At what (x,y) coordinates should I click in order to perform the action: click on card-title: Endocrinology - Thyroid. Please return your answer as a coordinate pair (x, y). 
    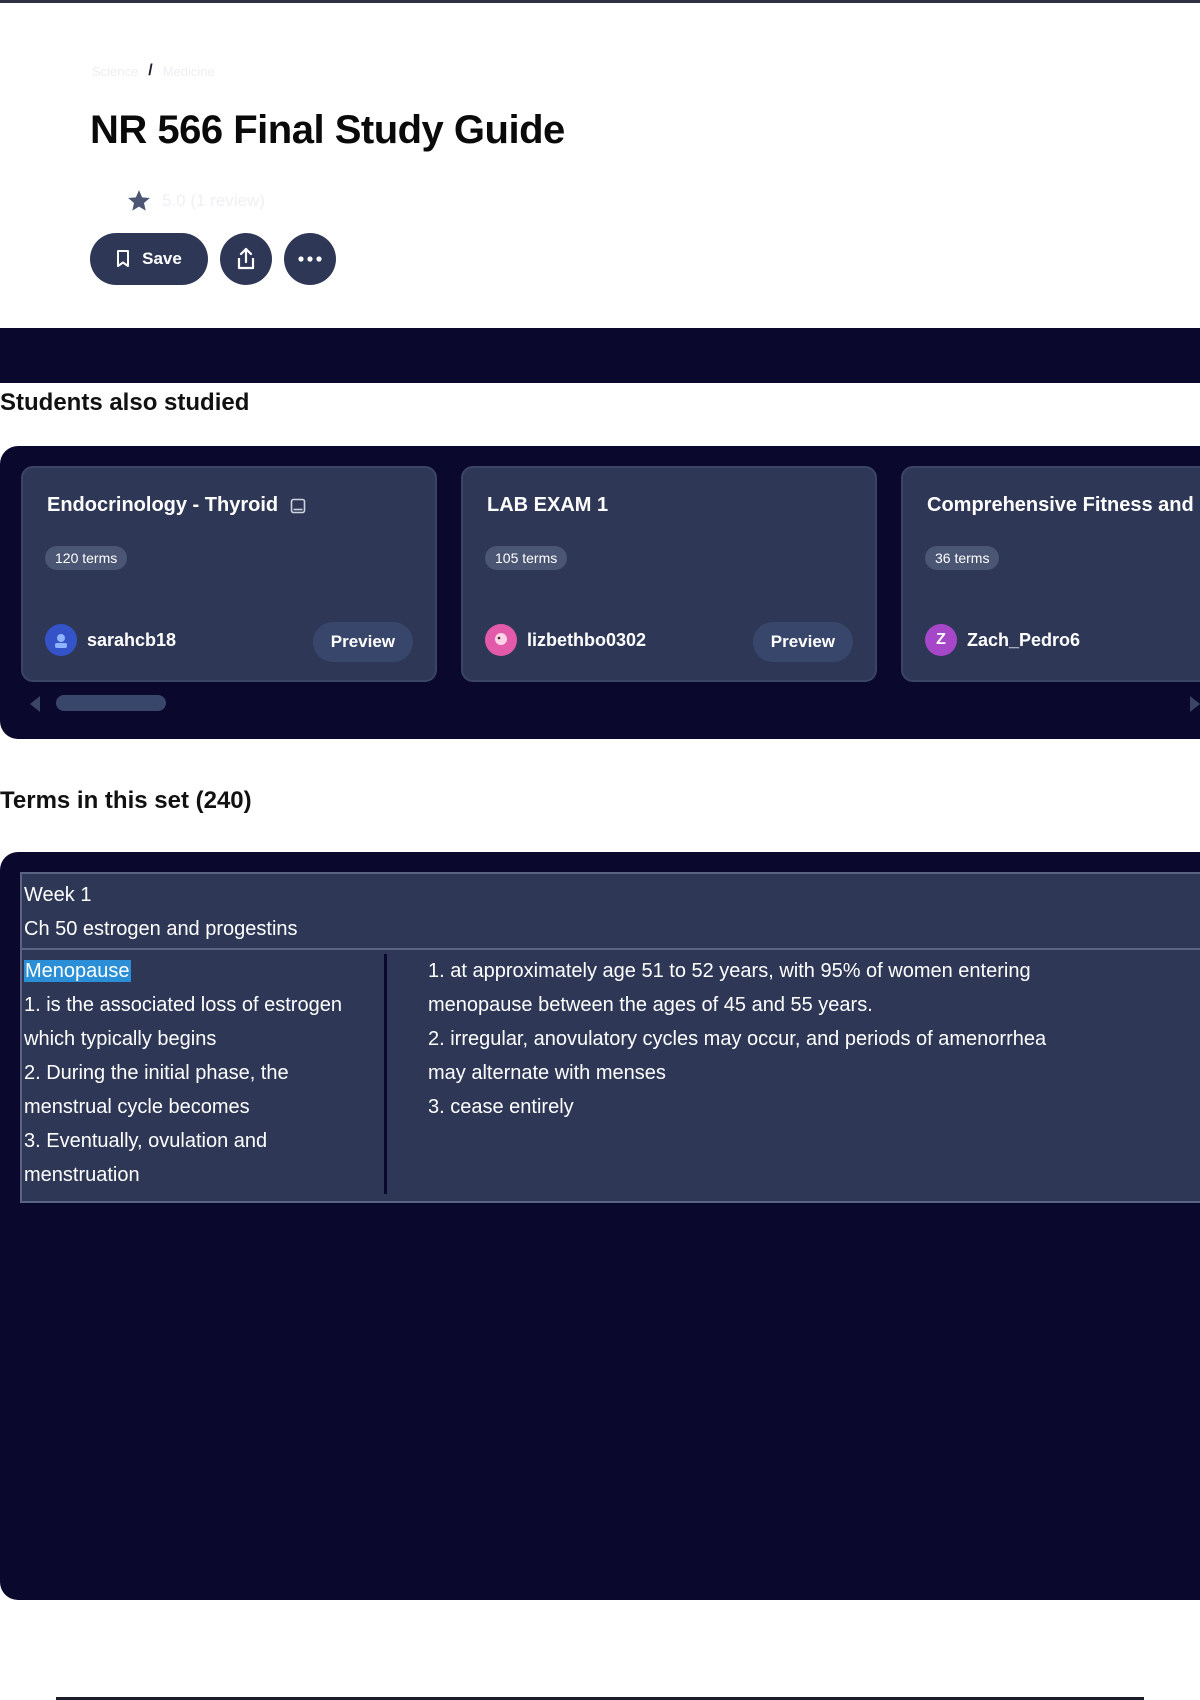
    Looking at the image, I should click on (176, 505).